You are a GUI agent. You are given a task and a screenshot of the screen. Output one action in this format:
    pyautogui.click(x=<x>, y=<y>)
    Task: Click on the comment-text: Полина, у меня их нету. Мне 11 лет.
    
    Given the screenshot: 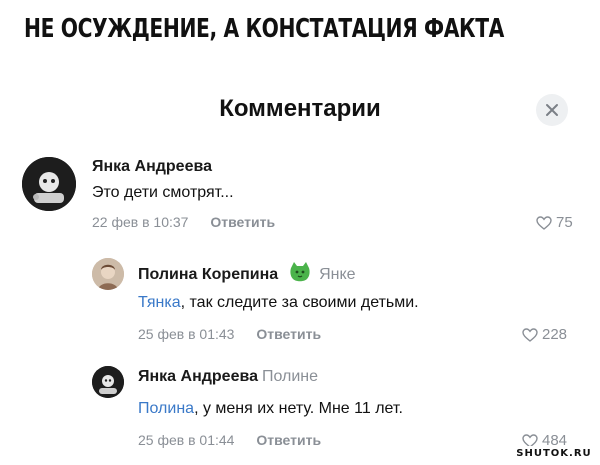 What is the action you would take?
    pyautogui.click(x=270, y=409)
    